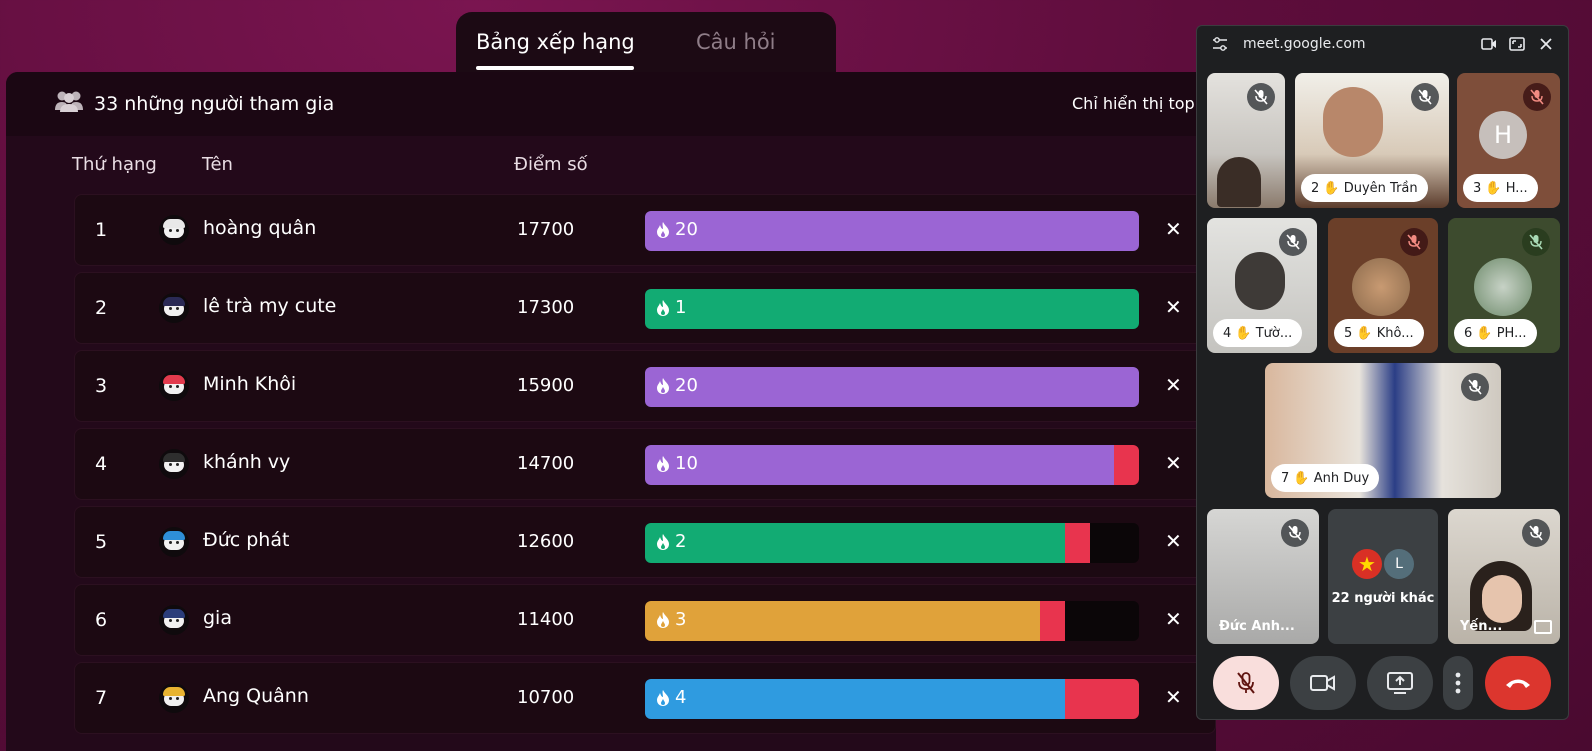 This screenshot has height=751, width=1592. I want to click on participant-name-label: 7 ✋ Anh Duy, so click(1325, 478).